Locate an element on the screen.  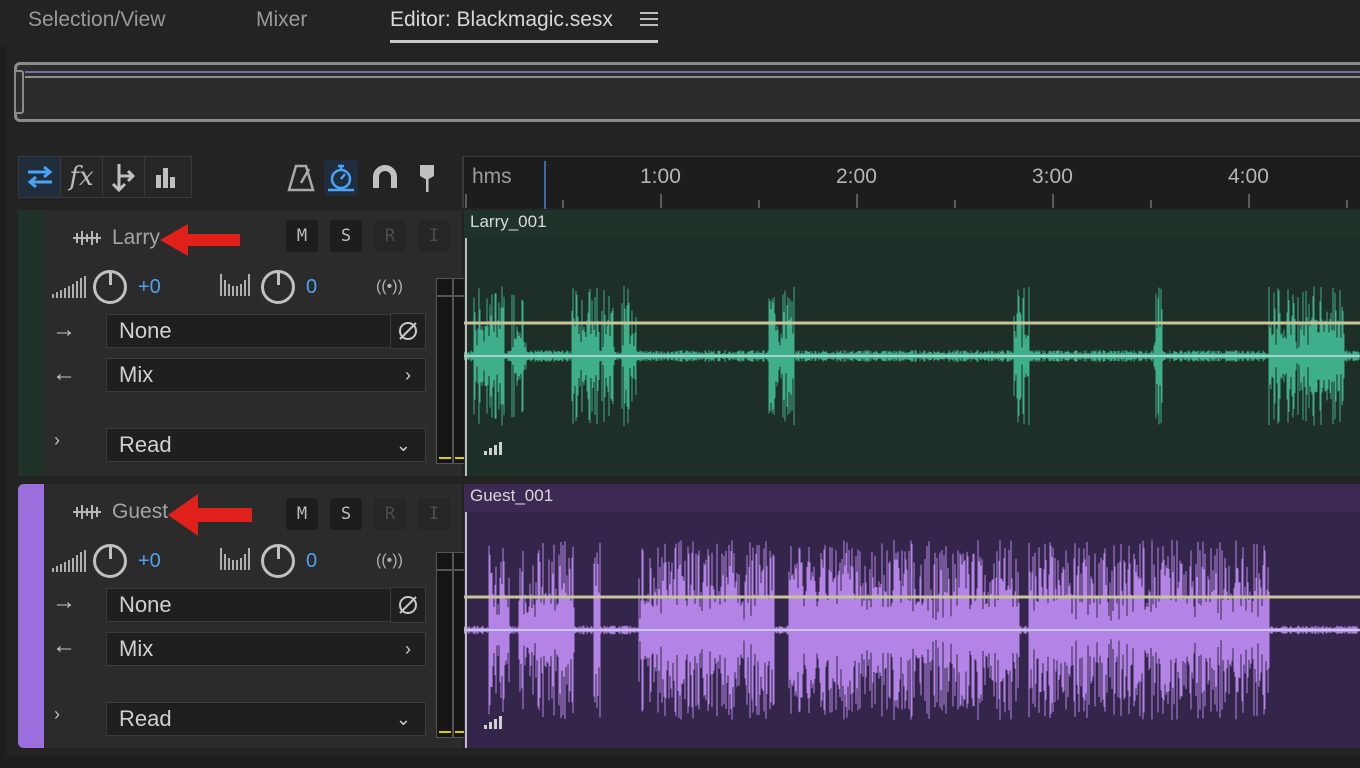
inputs-outputs-button is located at coordinates (40, 177).